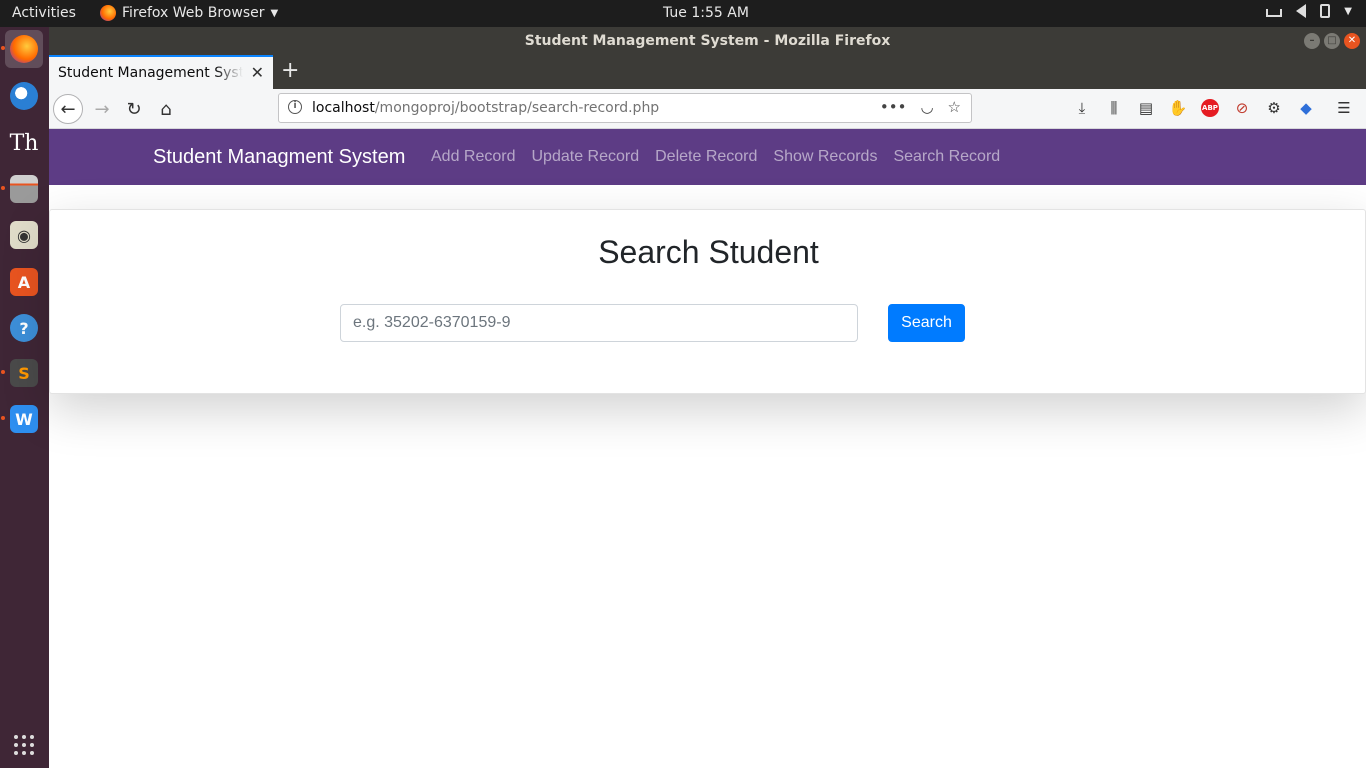 This screenshot has height=768, width=1366. I want to click on help-icon: ?, so click(24, 328).